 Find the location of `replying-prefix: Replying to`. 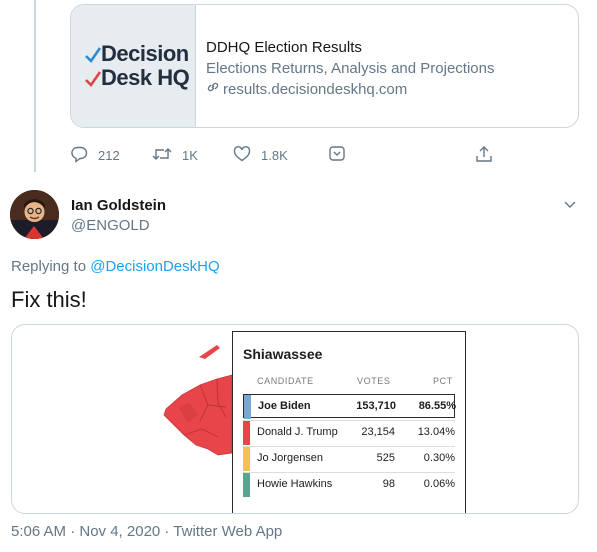

replying-prefix: Replying to is located at coordinates (49, 266).